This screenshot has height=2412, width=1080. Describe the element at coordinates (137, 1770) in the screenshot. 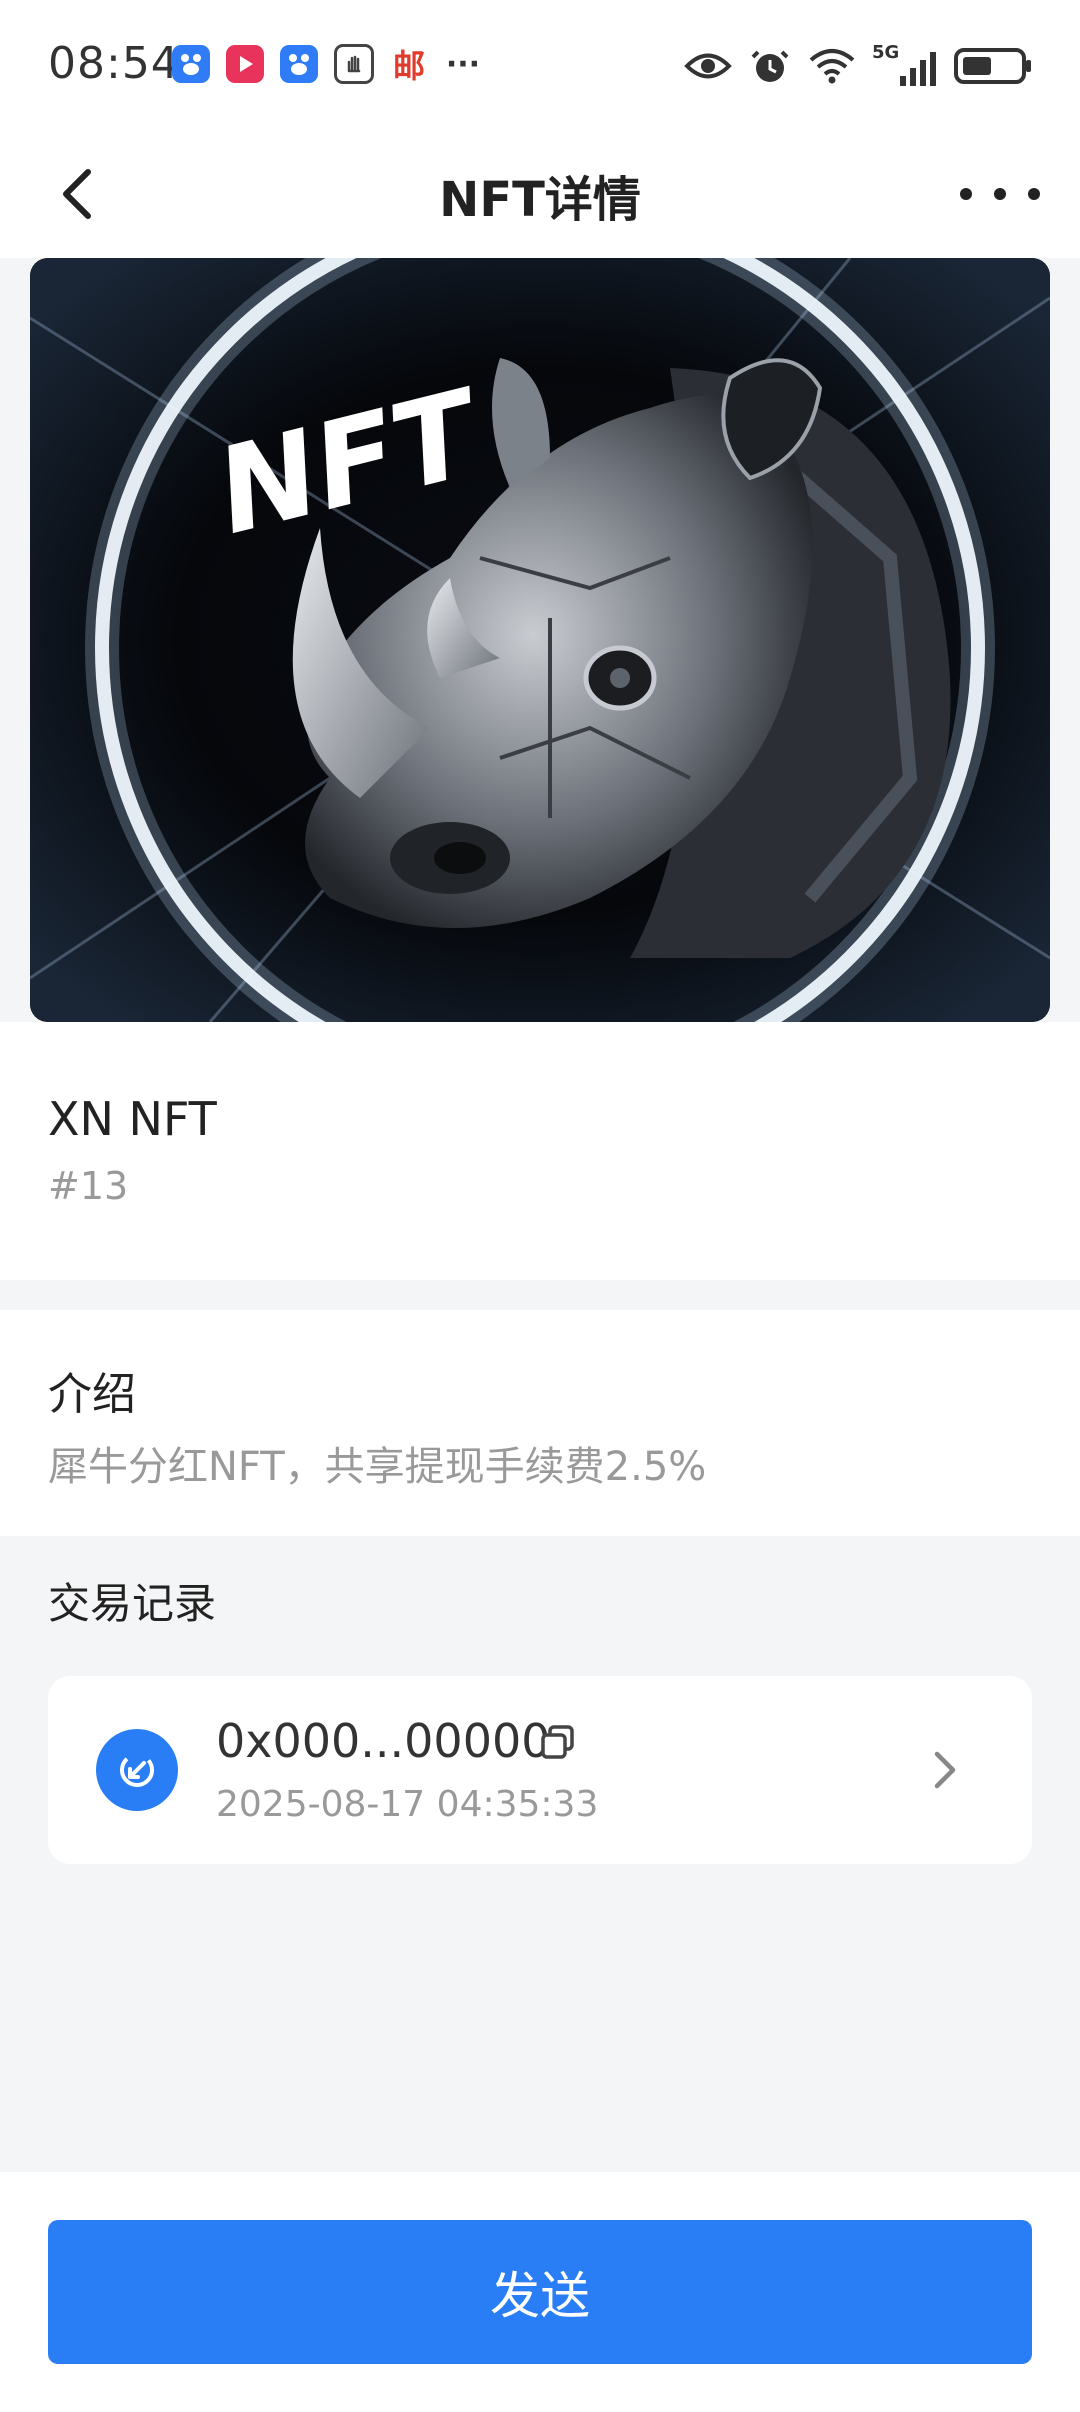

I see `transfer-icon` at that location.